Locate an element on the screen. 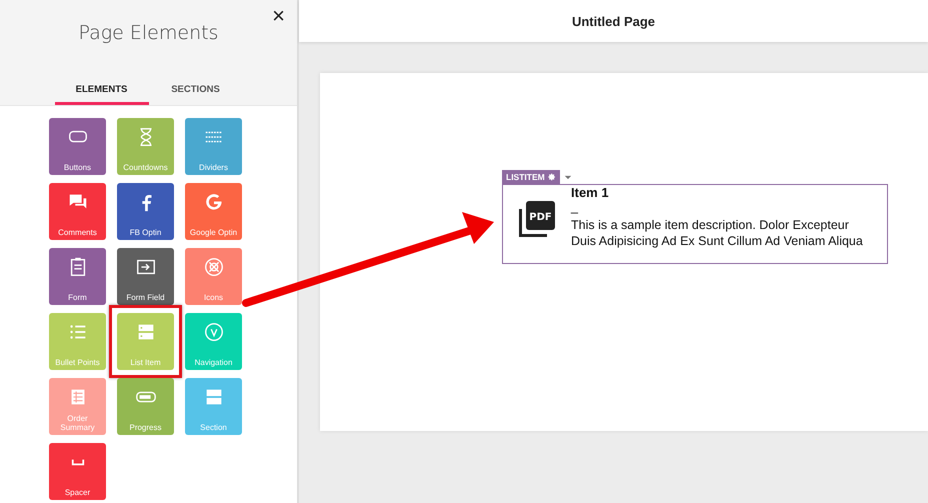  tile-label: Form is located at coordinates (77, 297).